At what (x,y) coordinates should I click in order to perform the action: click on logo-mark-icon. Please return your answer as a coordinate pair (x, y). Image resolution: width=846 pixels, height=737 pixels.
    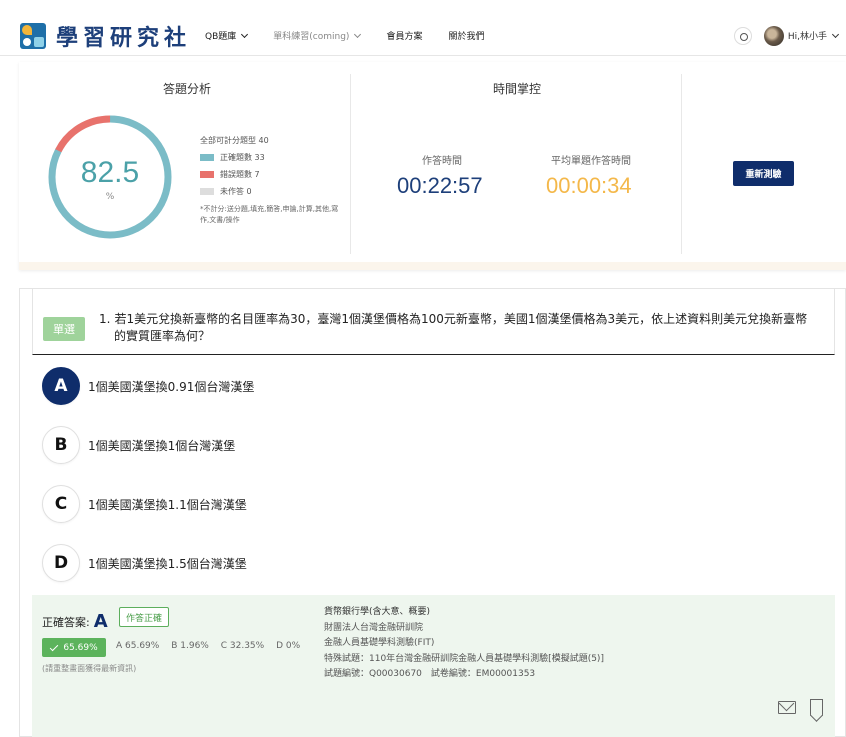
    Looking at the image, I should click on (33, 35).